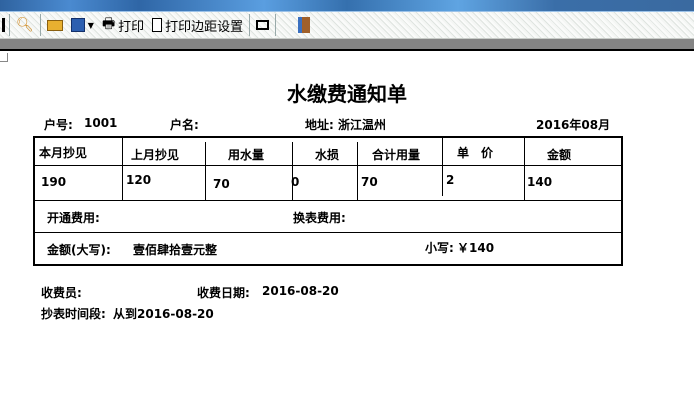 Image resolution: width=694 pixels, height=400 pixels. Describe the element at coordinates (139, 180) in the screenshot. I see `value-cell: 120` at that location.